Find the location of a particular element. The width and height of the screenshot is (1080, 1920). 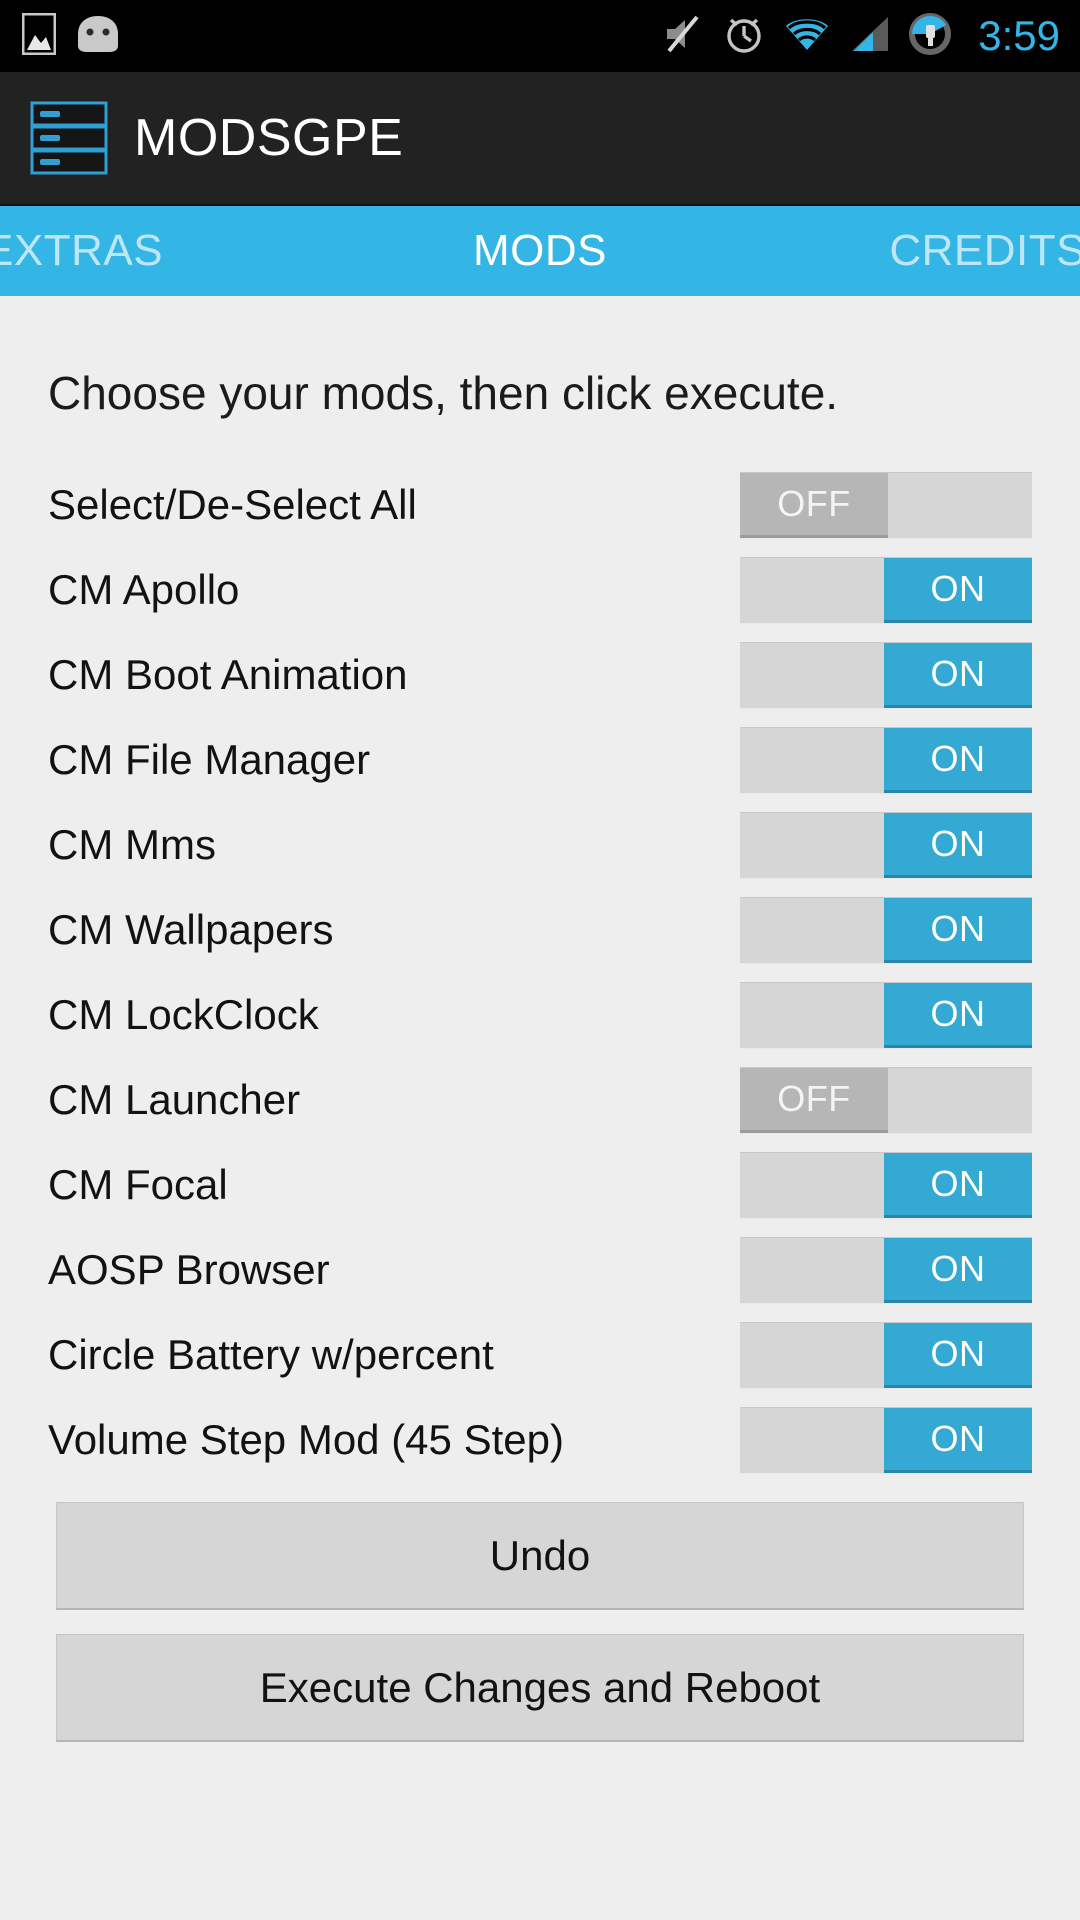

toggle-cm-apollo: ON is located at coordinates (886, 589).